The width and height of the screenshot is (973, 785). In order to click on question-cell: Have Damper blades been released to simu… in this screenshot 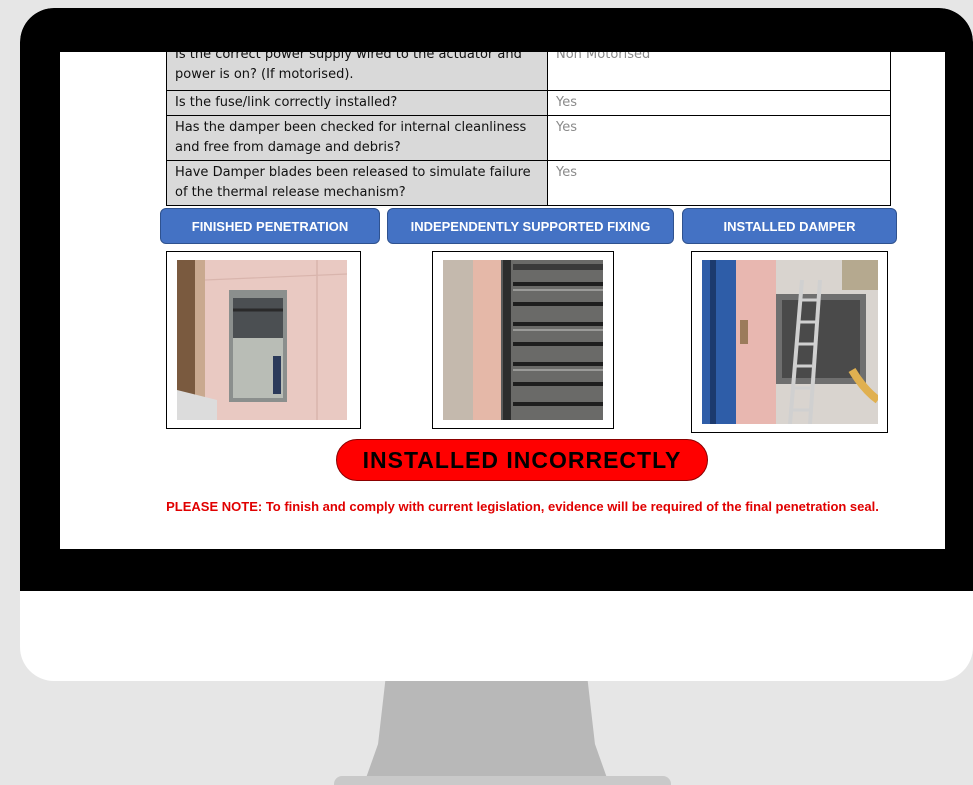, I will do `click(357, 183)`.